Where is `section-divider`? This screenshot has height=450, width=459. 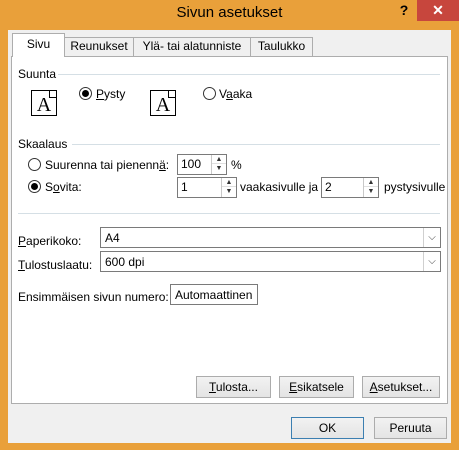
section-divider is located at coordinates (229, 213).